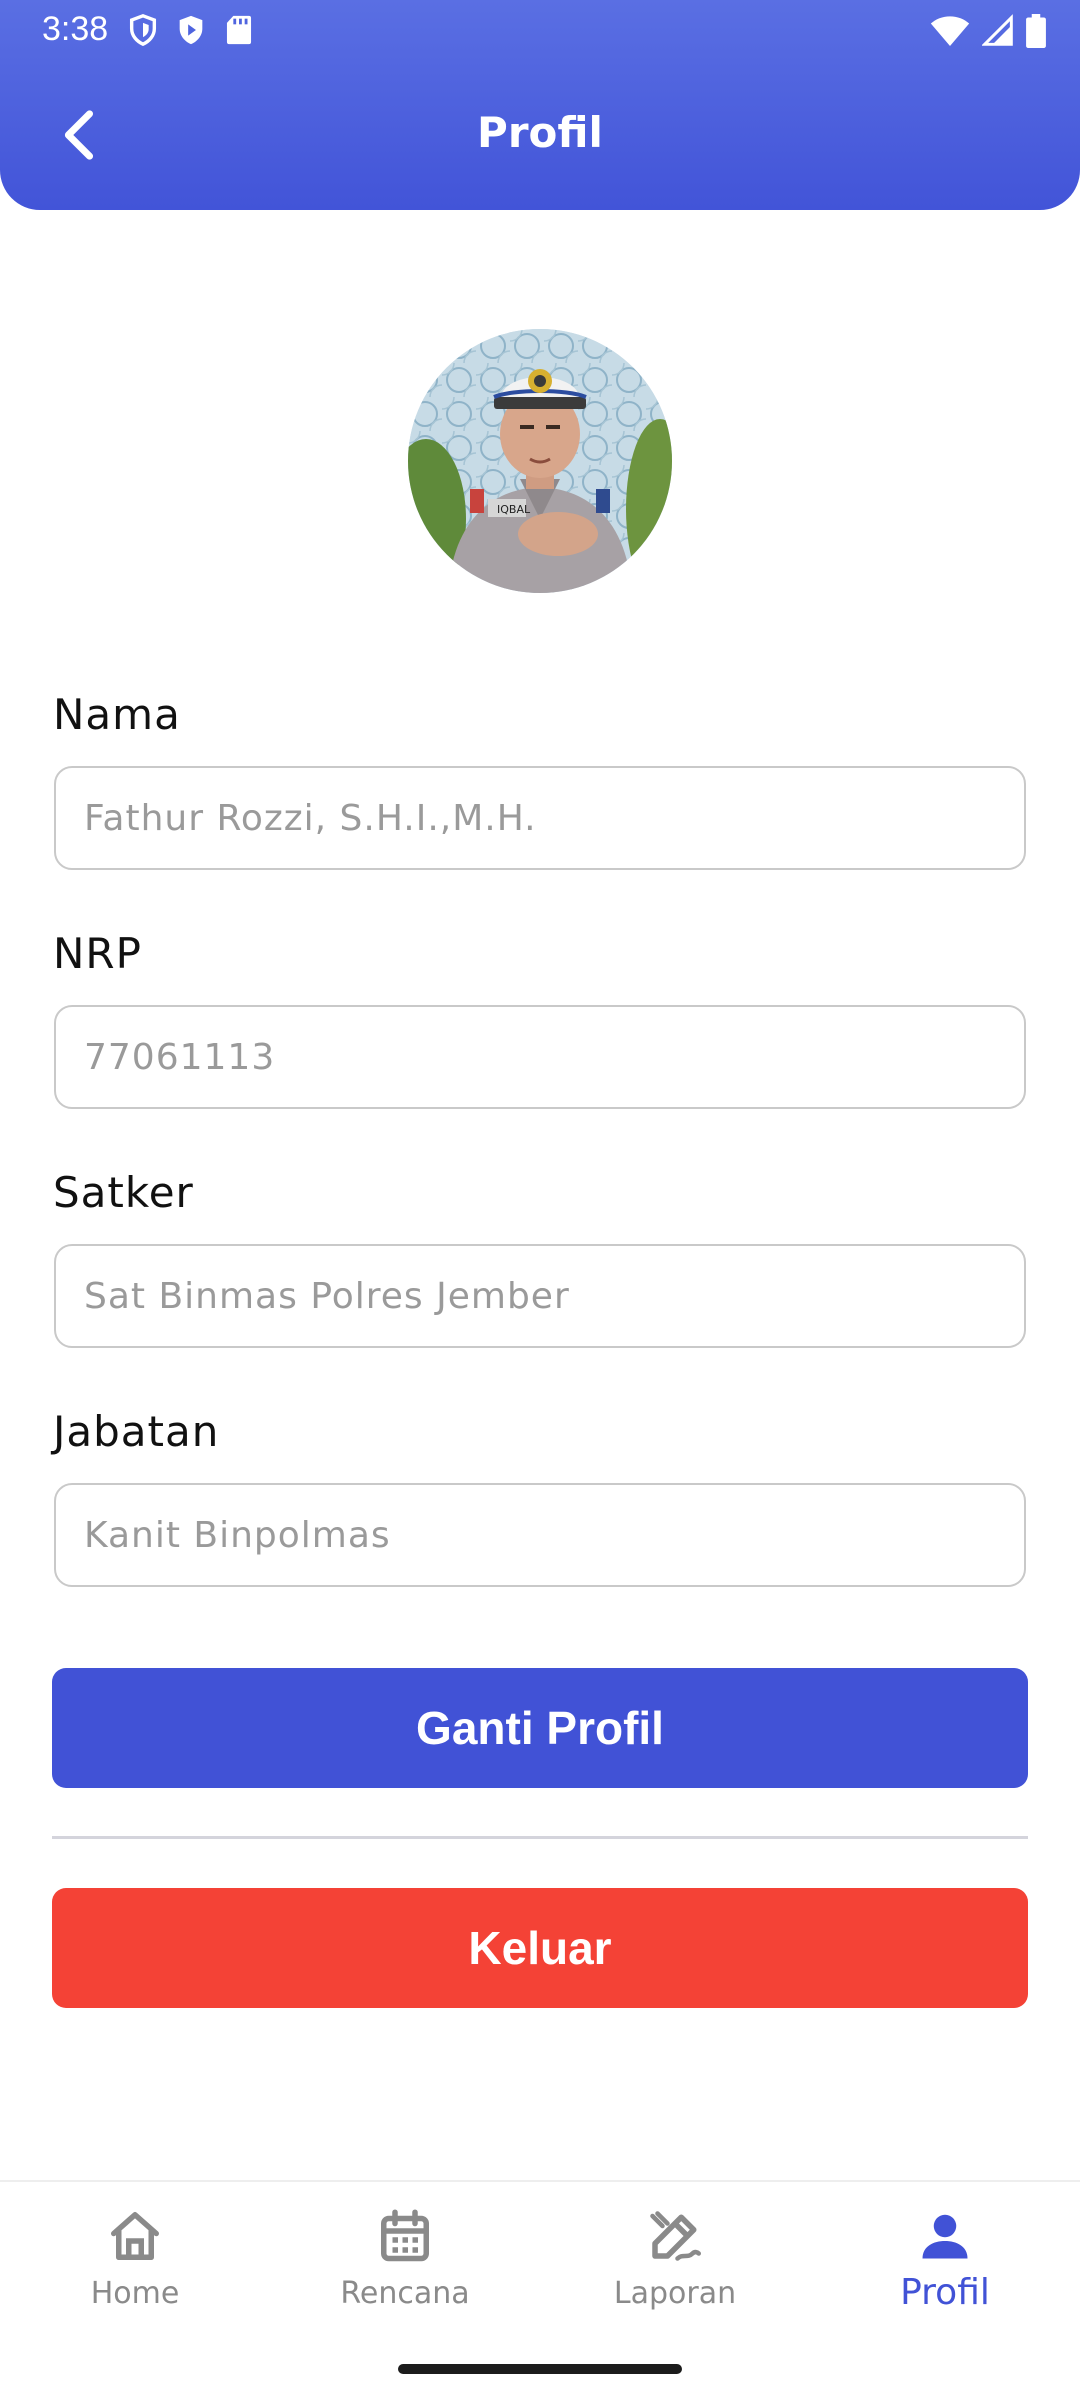 Image resolution: width=1080 pixels, height=2400 pixels. Describe the element at coordinates (239, 30) in the screenshot. I see `sd-card-icon` at that location.